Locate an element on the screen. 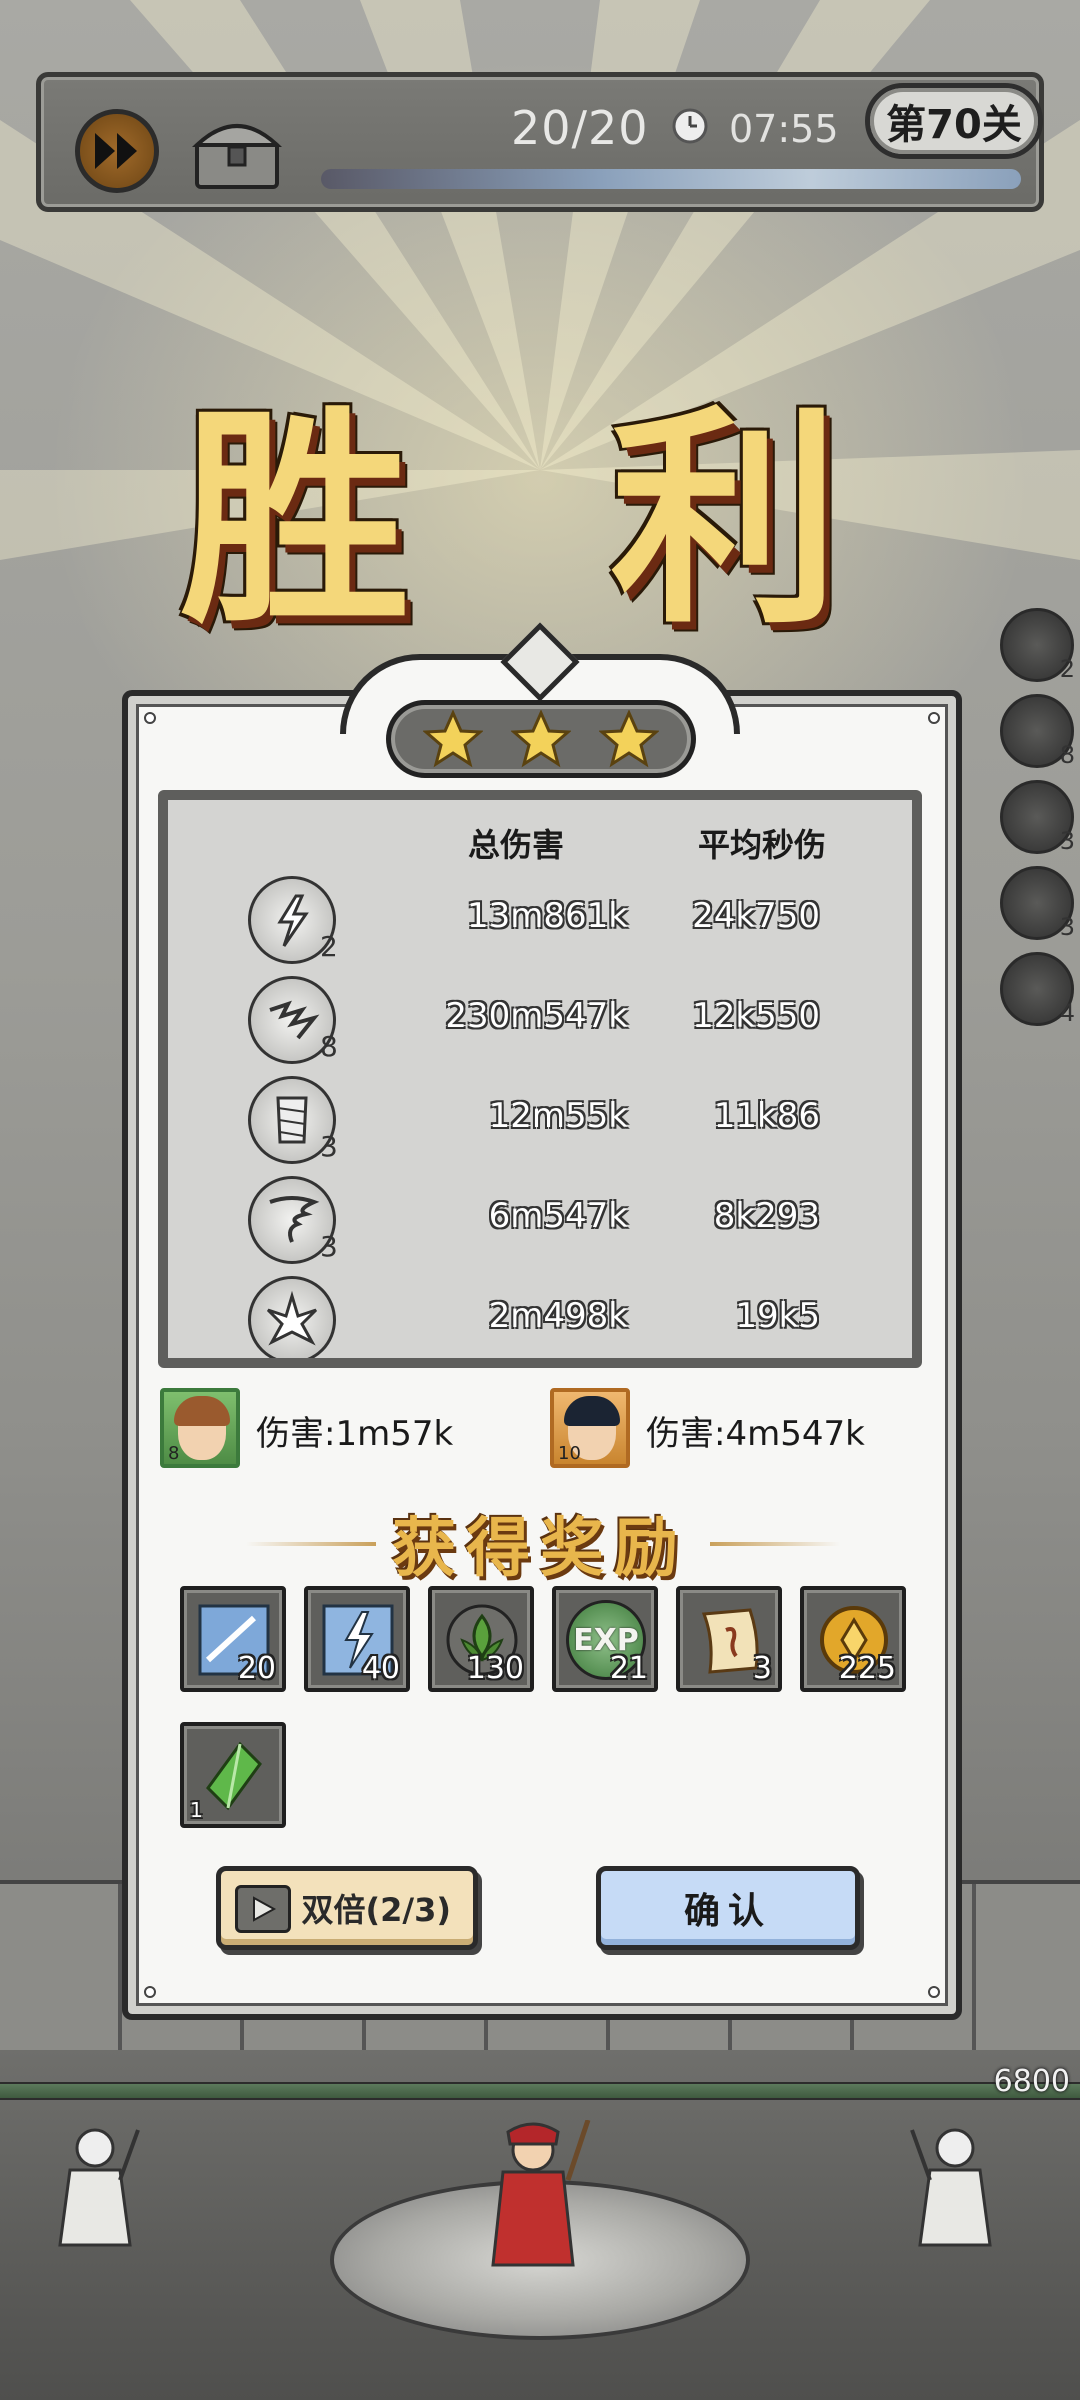 This screenshot has width=1080, height=2400. hero-damage-summary: 8 伤害:1m57k is located at coordinates (330, 1430).